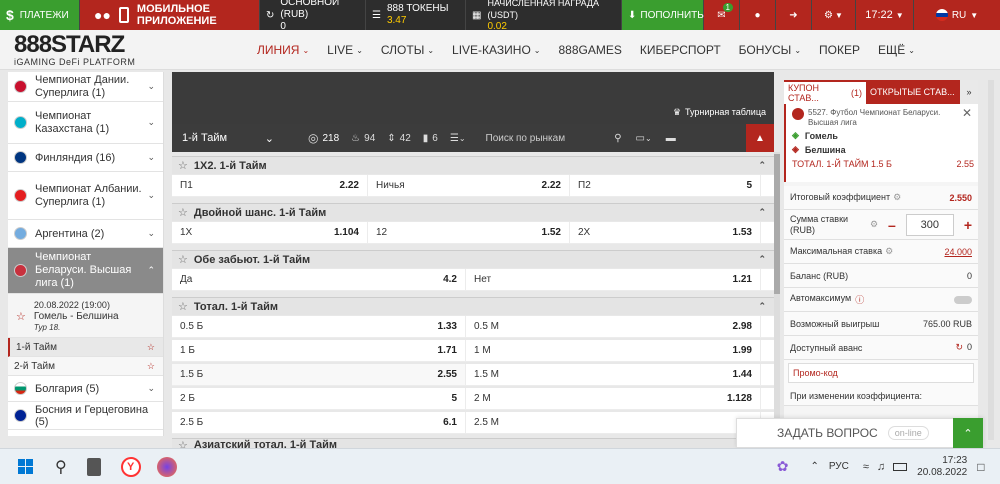 Image resolution: width=1000 pixels, height=484 pixels. What do you see at coordinates (85, 158) in the screenshot?
I see `league-finland: Финляндия (16) ⌄` at bounding box center [85, 158].